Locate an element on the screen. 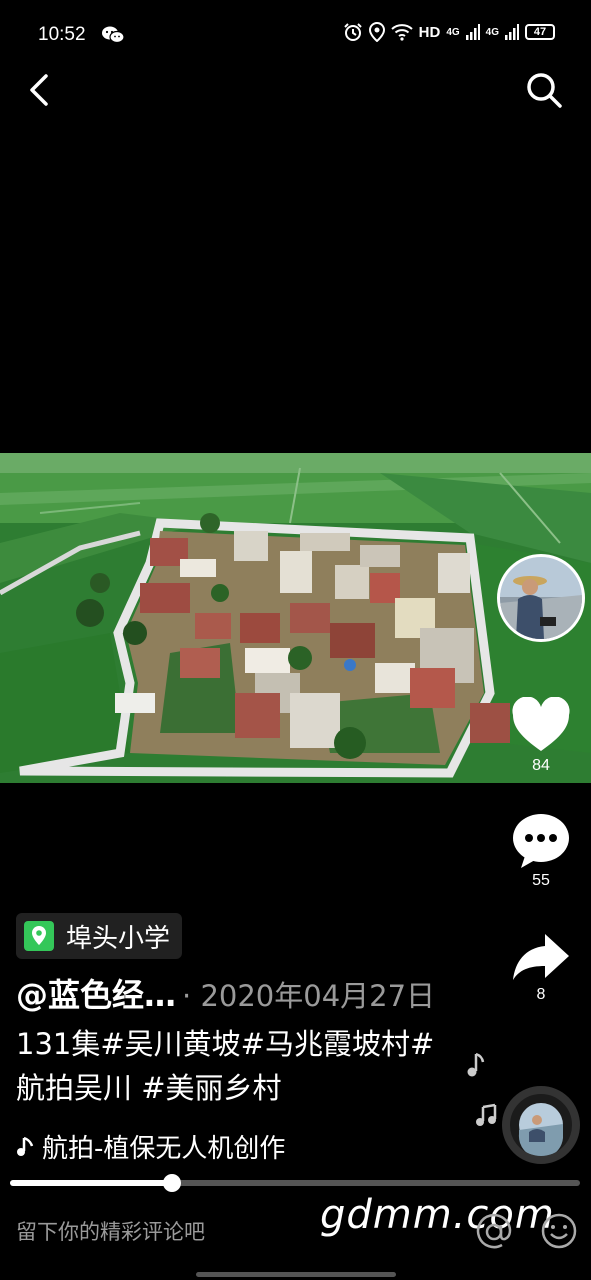 The image size is (591, 1280). heart-icon is located at coordinates (541, 724).